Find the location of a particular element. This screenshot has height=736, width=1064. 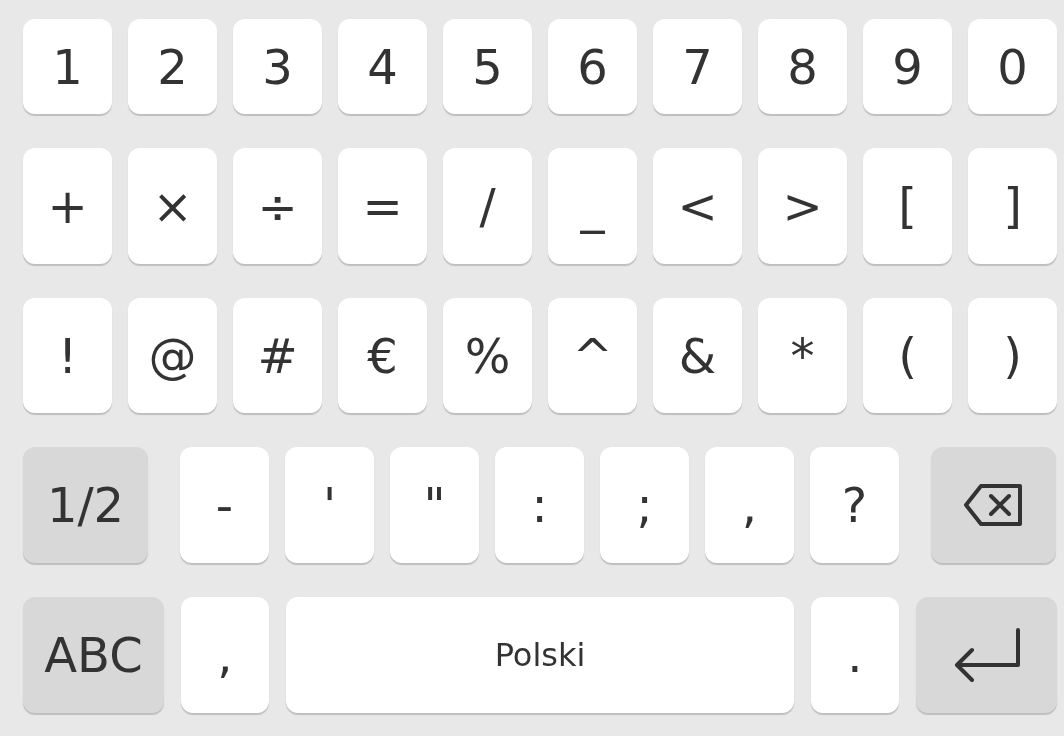

key: 0 is located at coordinates (1012, 66).